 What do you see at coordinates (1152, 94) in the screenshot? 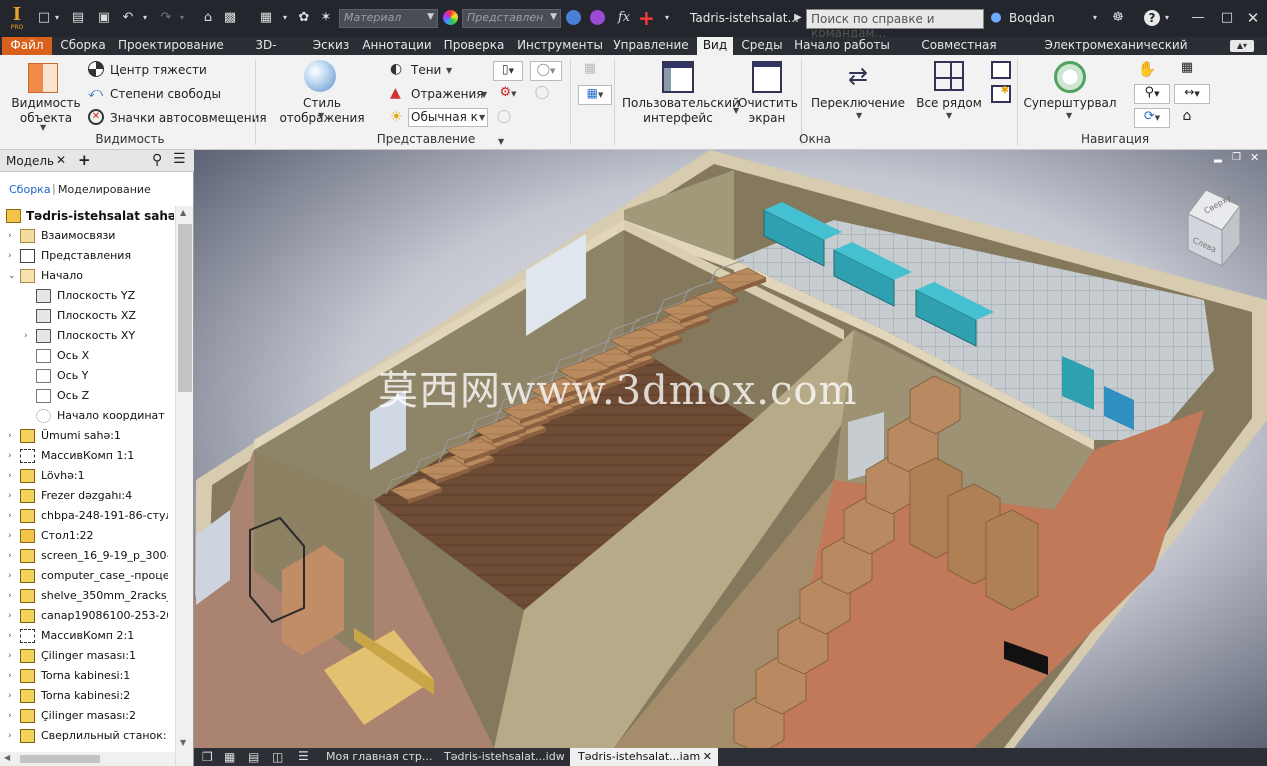
I see `zoom-icon: ⚲▼` at bounding box center [1152, 94].